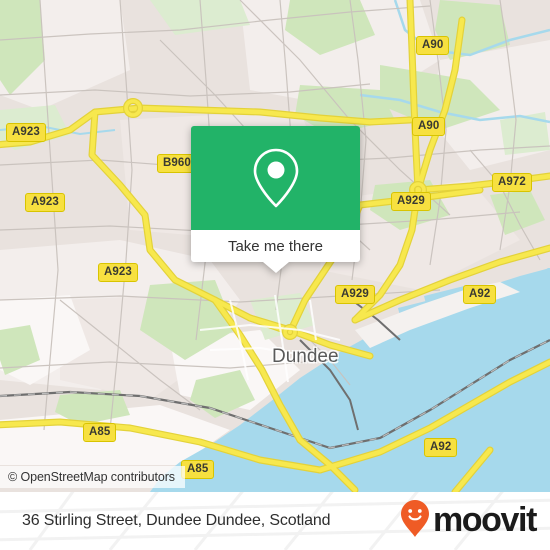 Image resolution: width=550 pixels, height=550 pixels. I want to click on moovit-smiley-pin-icon, so click(415, 521).